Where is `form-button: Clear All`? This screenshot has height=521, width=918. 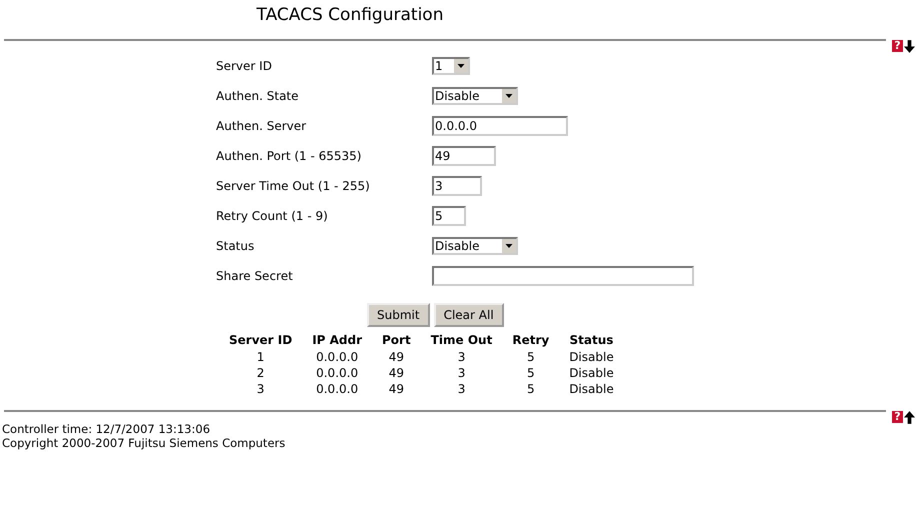 form-button: Clear All is located at coordinates (469, 315).